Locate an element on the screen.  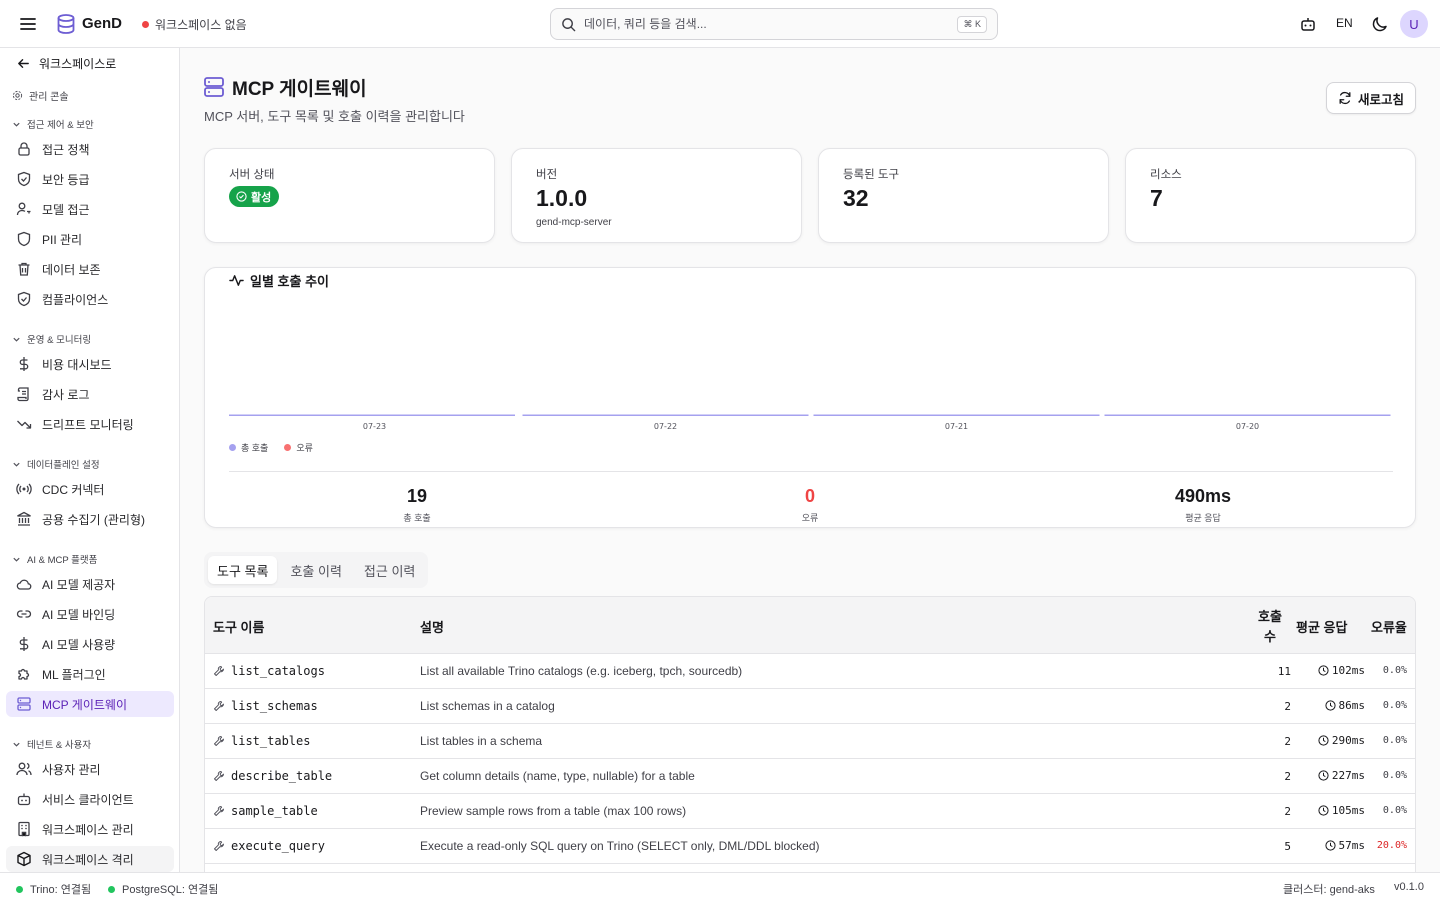
global-search: ⌘ K is located at coordinates (774, 24).